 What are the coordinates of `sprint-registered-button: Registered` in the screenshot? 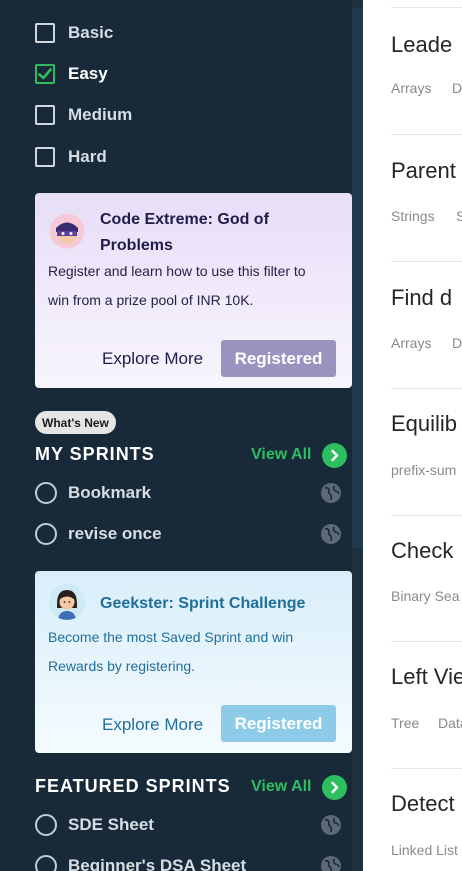 It's located at (278, 723).